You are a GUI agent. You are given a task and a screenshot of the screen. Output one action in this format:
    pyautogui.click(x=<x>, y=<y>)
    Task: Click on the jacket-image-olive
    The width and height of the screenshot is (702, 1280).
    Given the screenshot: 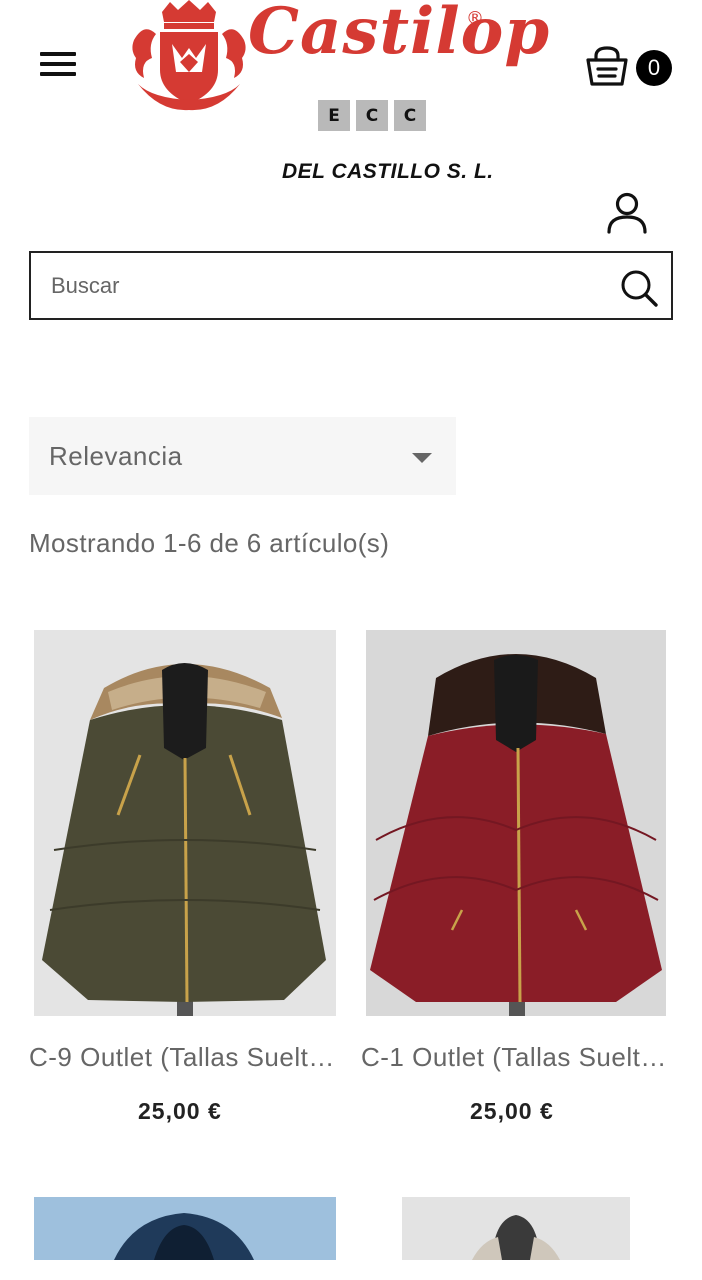 What is the action you would take?
    pyautogui.click(x=185, y=823)
    